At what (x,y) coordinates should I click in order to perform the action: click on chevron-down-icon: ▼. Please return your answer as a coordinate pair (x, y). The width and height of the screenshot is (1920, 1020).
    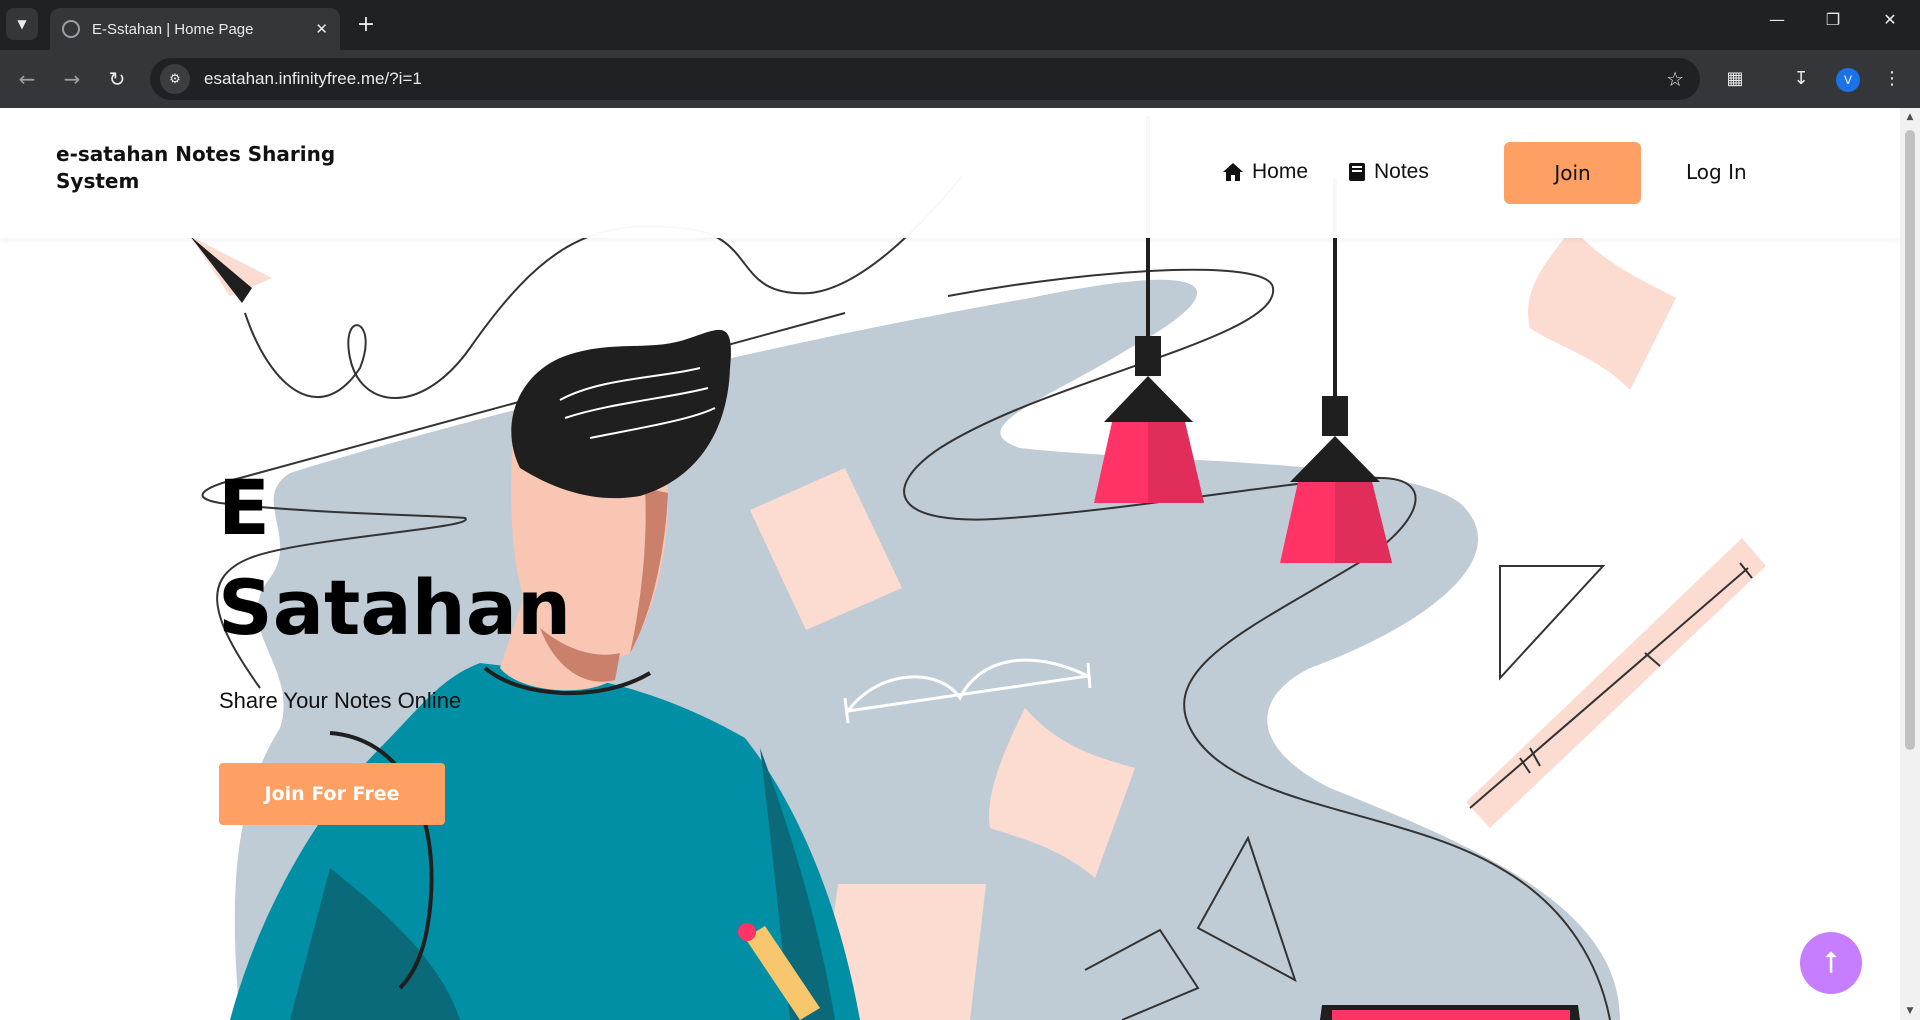
    Looking at the image, I should click on (22, 24).